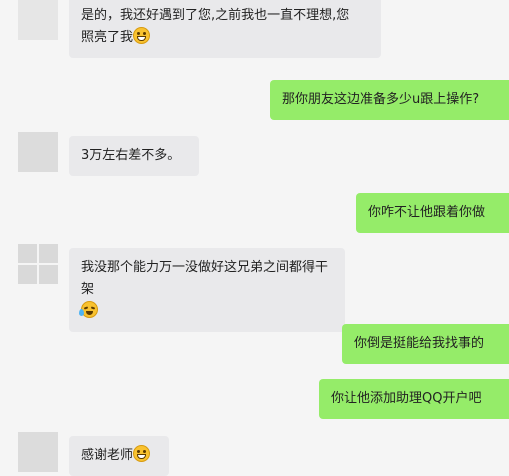 The height and width of the screenshot is (476, 509). I want to click on message-text: 你倒是挺能给我找事的, so click(419, 343).